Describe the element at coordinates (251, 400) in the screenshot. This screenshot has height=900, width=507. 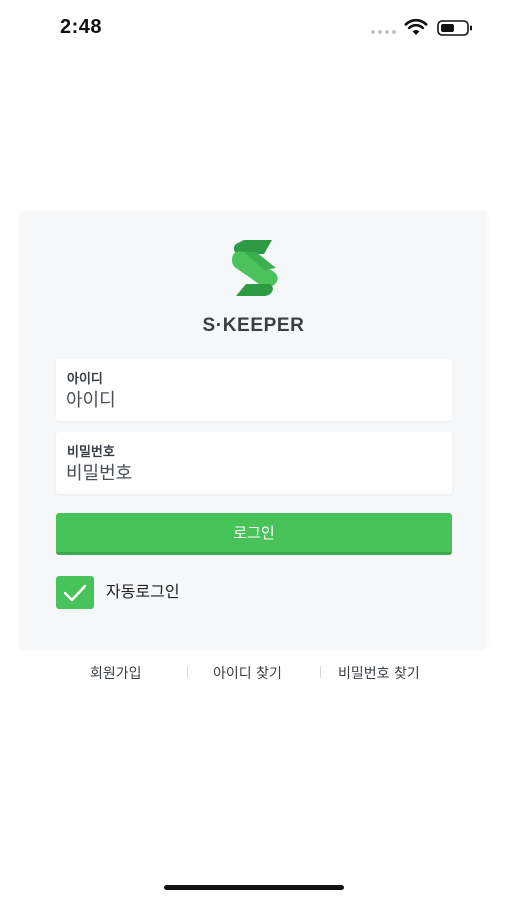
I see `id-input` at that location.